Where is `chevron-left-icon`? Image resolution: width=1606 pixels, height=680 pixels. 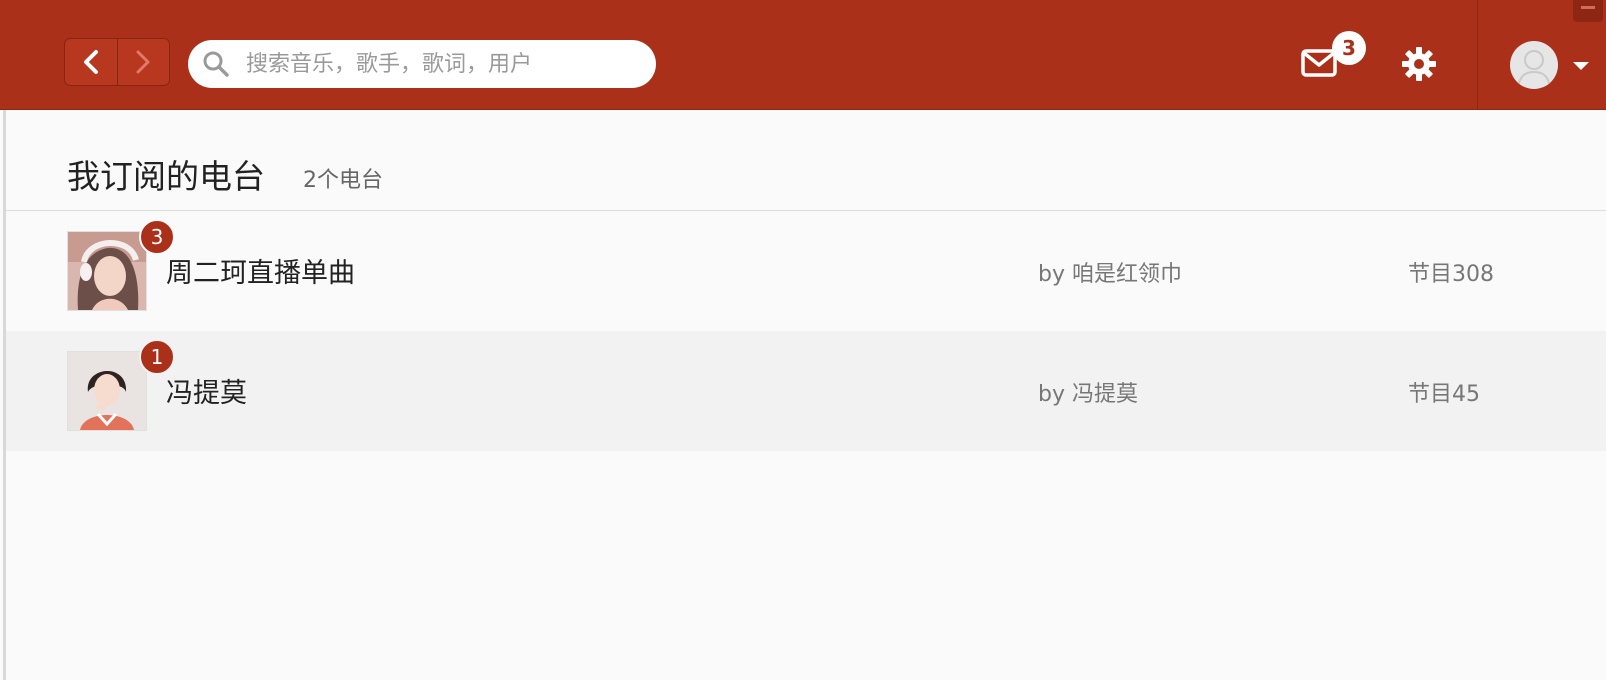
chevron-left-icon is located at coordinates (90, 62).